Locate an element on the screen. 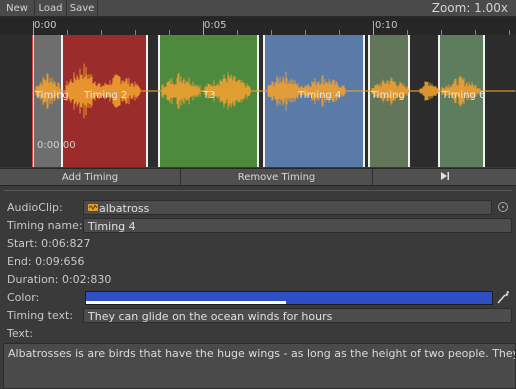 This screenshot has width=516, height=389. play-to-end-icon is located at coordinates (444, 176).